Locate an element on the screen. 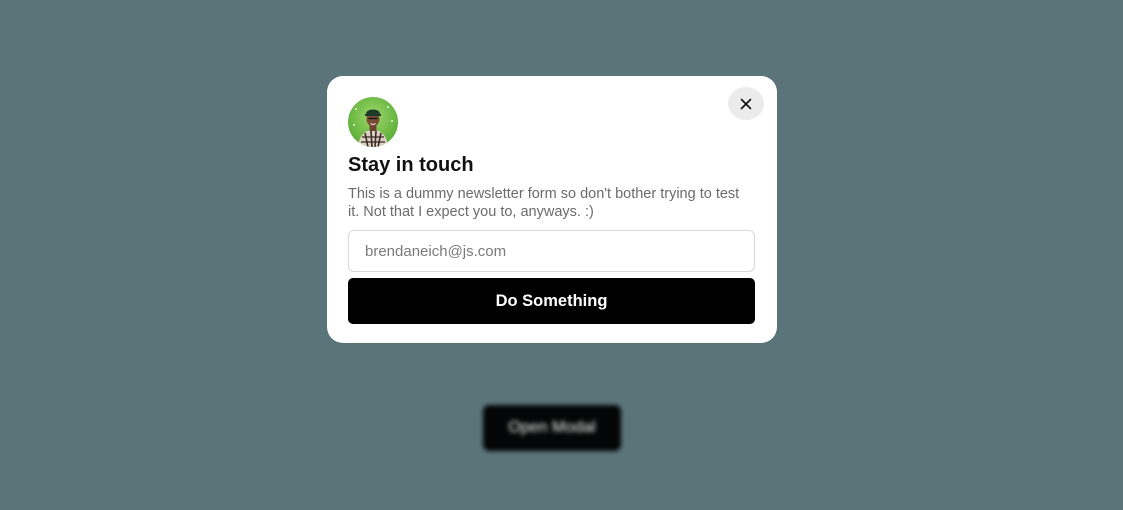 The height and width of the screenshot is (510, 1123). open-modal-button: Open Modal is located at coordinates (552, 428).